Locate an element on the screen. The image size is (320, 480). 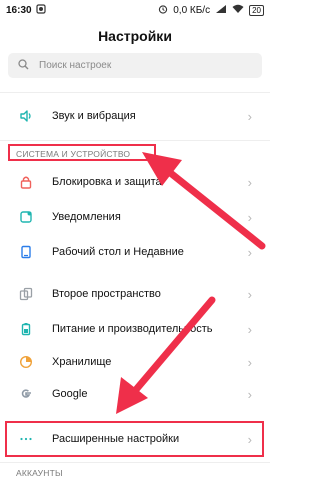
settings-item-label: Питание и производительность is located at coordinates (132, 329).